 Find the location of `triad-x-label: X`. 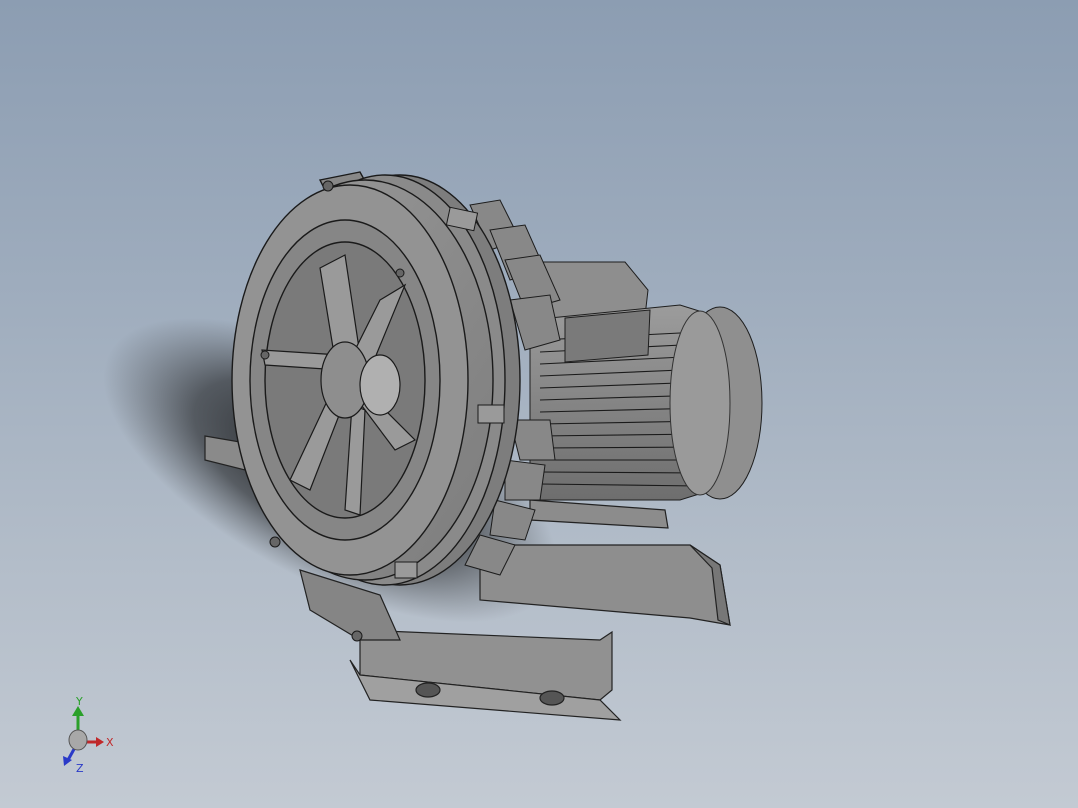

triad-x-label: X is located at coordinates (110, 742).